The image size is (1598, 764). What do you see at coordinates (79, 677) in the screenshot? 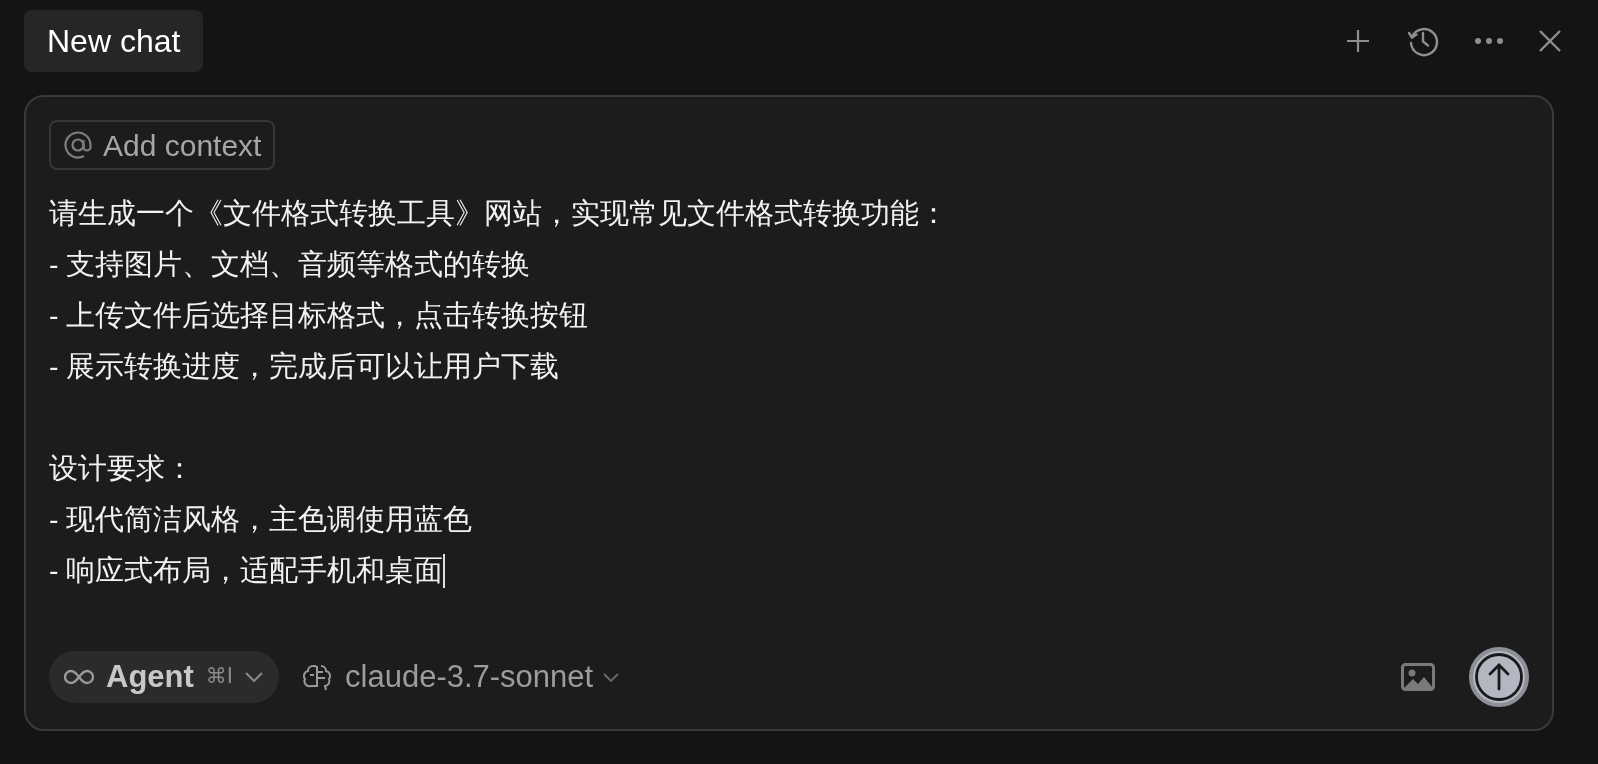
I see `infinity-icon` at bounding box center [79, 677].